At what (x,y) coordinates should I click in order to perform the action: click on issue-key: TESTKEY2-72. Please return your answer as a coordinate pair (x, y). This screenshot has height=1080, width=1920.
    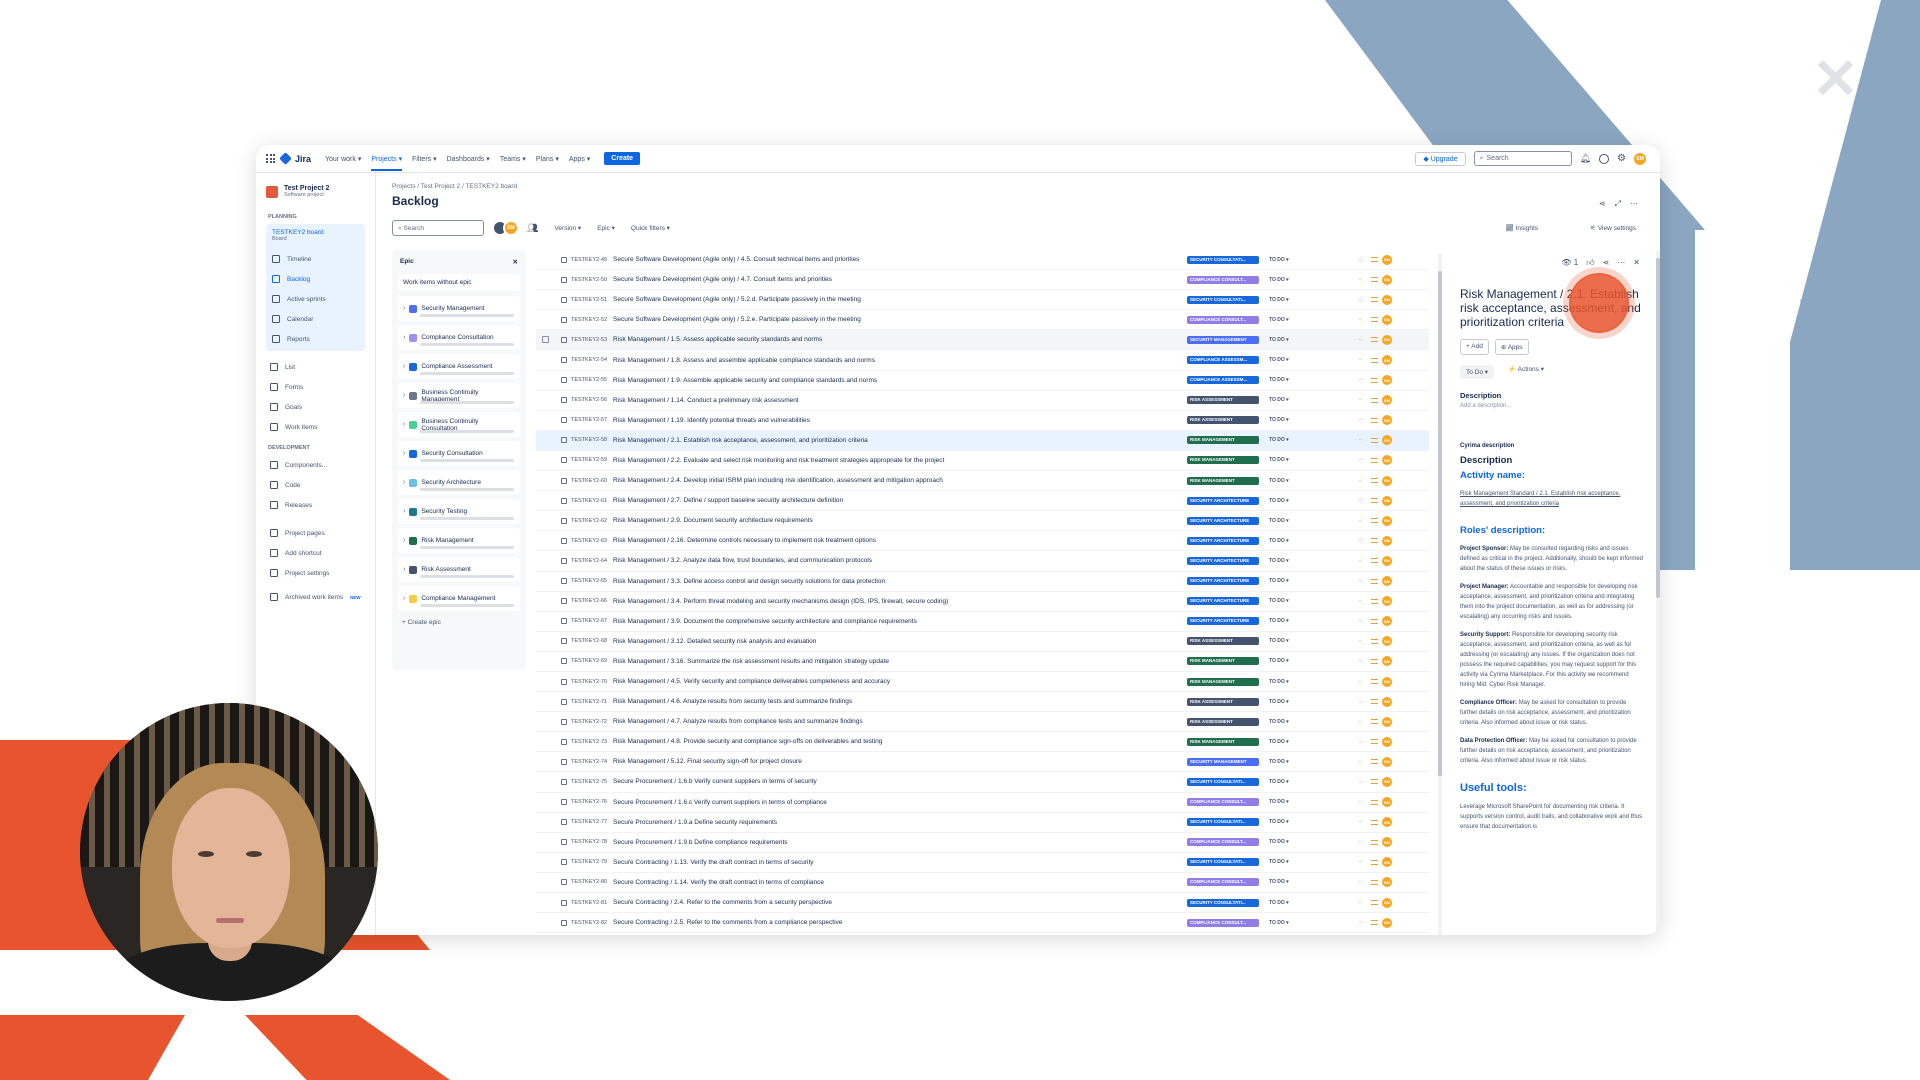
    Looking at the image, I should click on (592, 722).